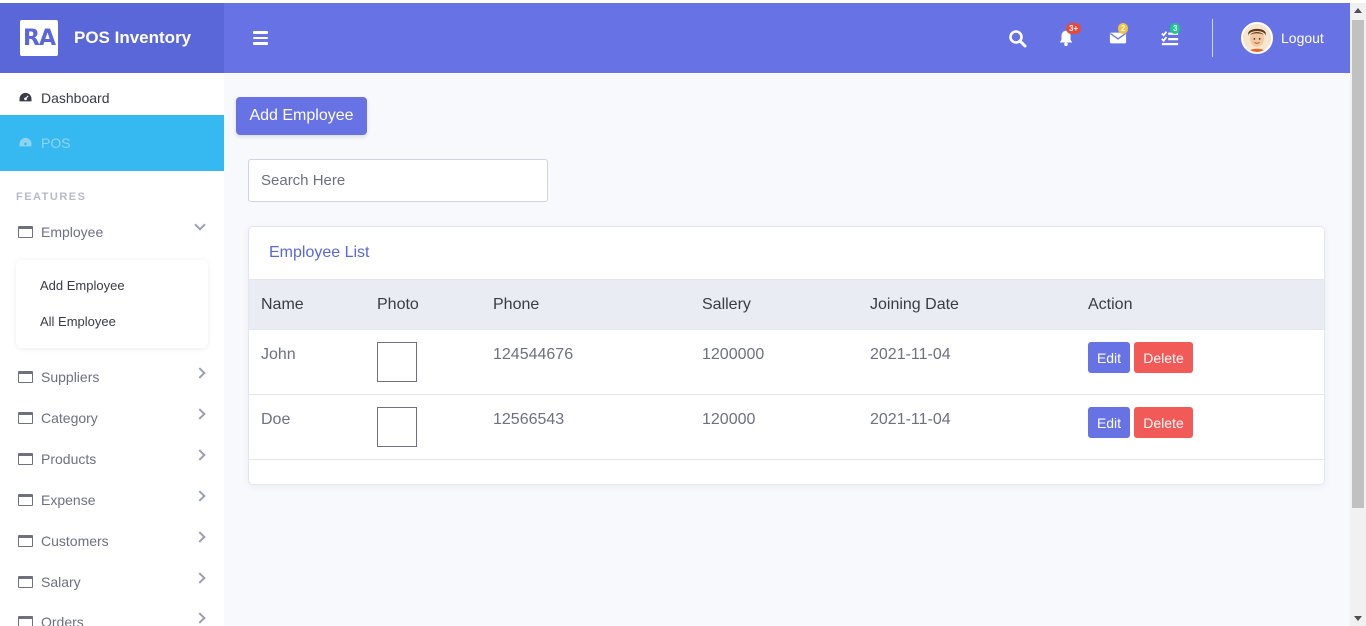 The height and width of the screenshot is (626, 1366). Describe the element at coordinates (1110, 304) in the screenshot. I see `column-header-action: Action` at that location.